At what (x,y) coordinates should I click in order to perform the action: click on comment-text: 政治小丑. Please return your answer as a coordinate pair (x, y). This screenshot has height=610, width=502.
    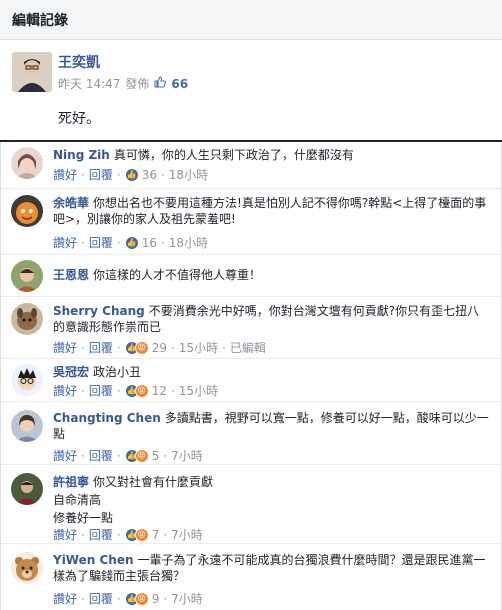
    Looking at the image, I should click on (117, 372).